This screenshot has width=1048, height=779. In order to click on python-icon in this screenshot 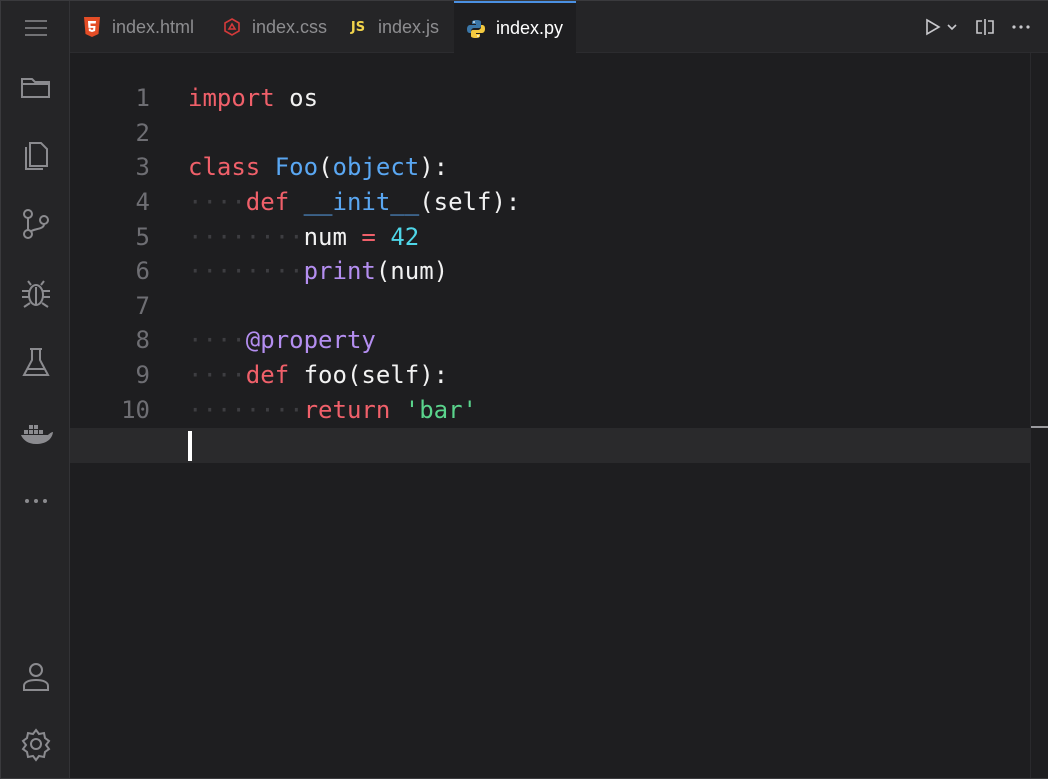, I will do `click(476, 29)`.